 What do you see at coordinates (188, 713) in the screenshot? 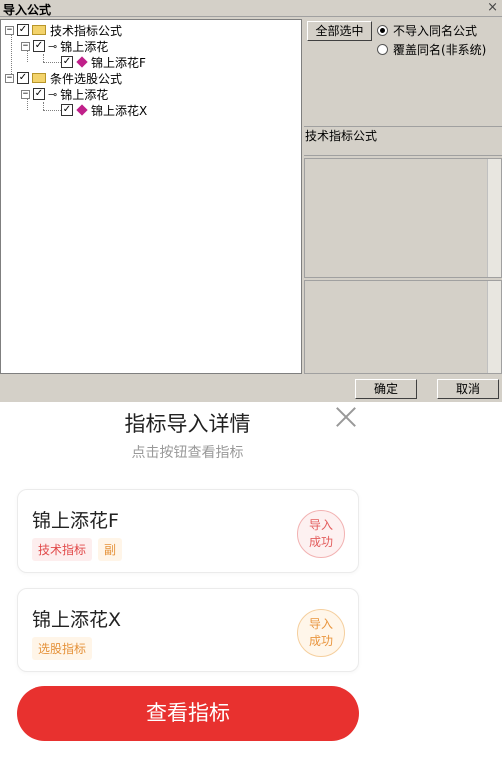
I see `view-indicator-button: 查看指标` at bounding box center [188, 713].